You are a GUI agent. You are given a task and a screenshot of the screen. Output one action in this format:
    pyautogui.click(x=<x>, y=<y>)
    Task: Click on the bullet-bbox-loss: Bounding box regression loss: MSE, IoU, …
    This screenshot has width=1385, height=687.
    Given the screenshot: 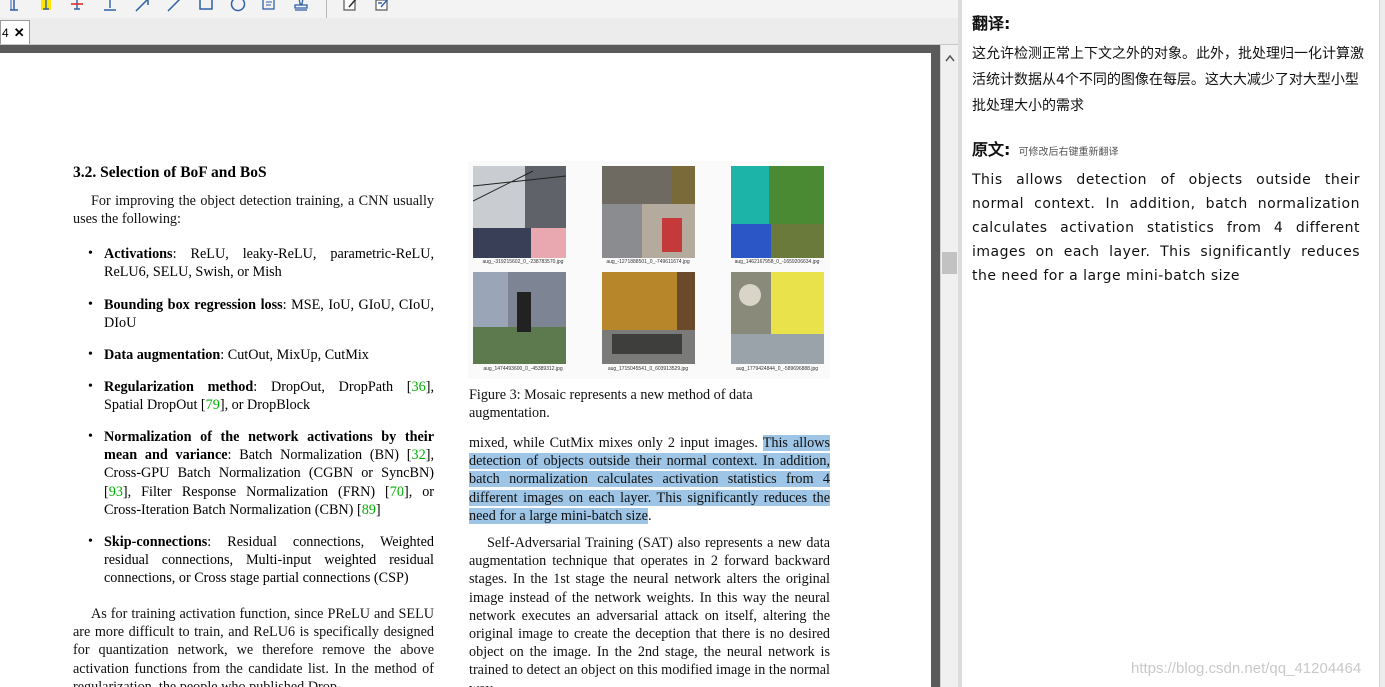 What is the action you would take?
    pyautogui.click(x=261, y=314)
    